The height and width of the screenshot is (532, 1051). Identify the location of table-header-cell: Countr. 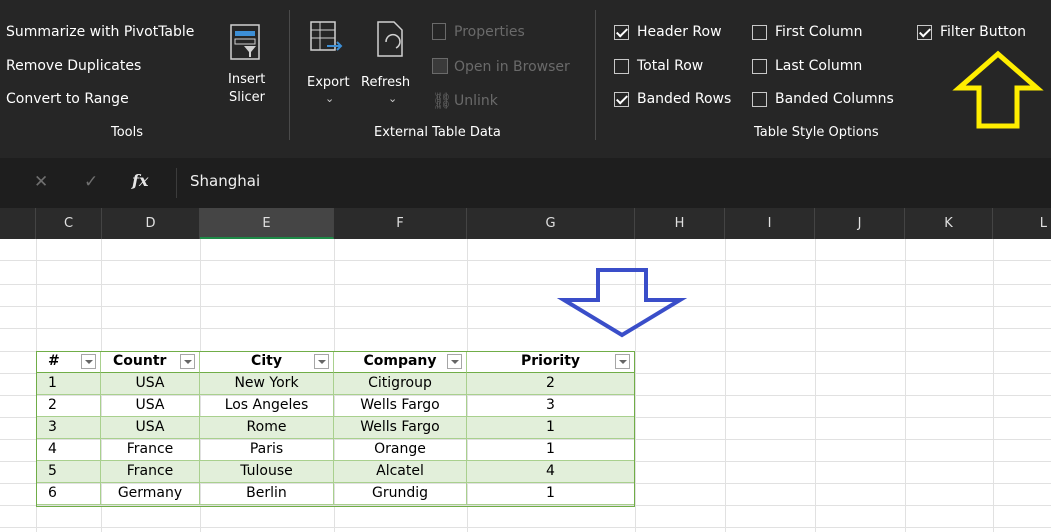
(150, 362).